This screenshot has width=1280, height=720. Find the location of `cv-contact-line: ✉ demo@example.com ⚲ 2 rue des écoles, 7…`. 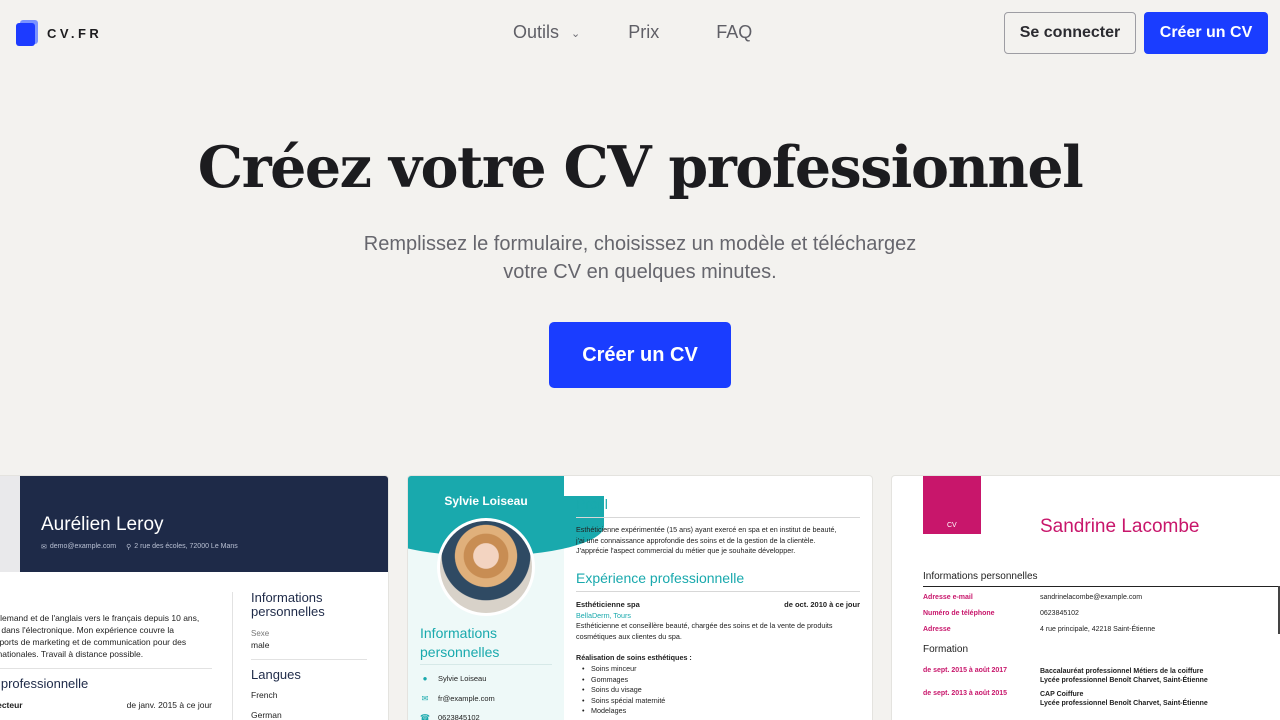

cv-contact-line: ✉ demo@example.com ⚲ 2 rue des écoles, 7… is located at coordinates (139, 547).